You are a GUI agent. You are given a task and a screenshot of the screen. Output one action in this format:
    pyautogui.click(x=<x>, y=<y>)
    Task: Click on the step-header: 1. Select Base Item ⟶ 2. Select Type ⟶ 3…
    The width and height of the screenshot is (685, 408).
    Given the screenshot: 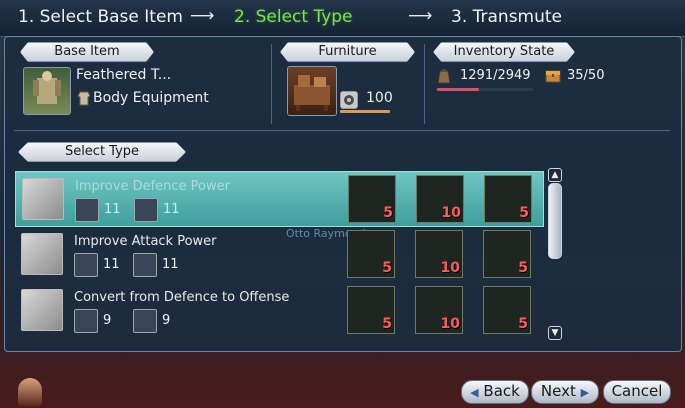 What is the action you would take?
    pyautogui.click(x=342, y=18)
    